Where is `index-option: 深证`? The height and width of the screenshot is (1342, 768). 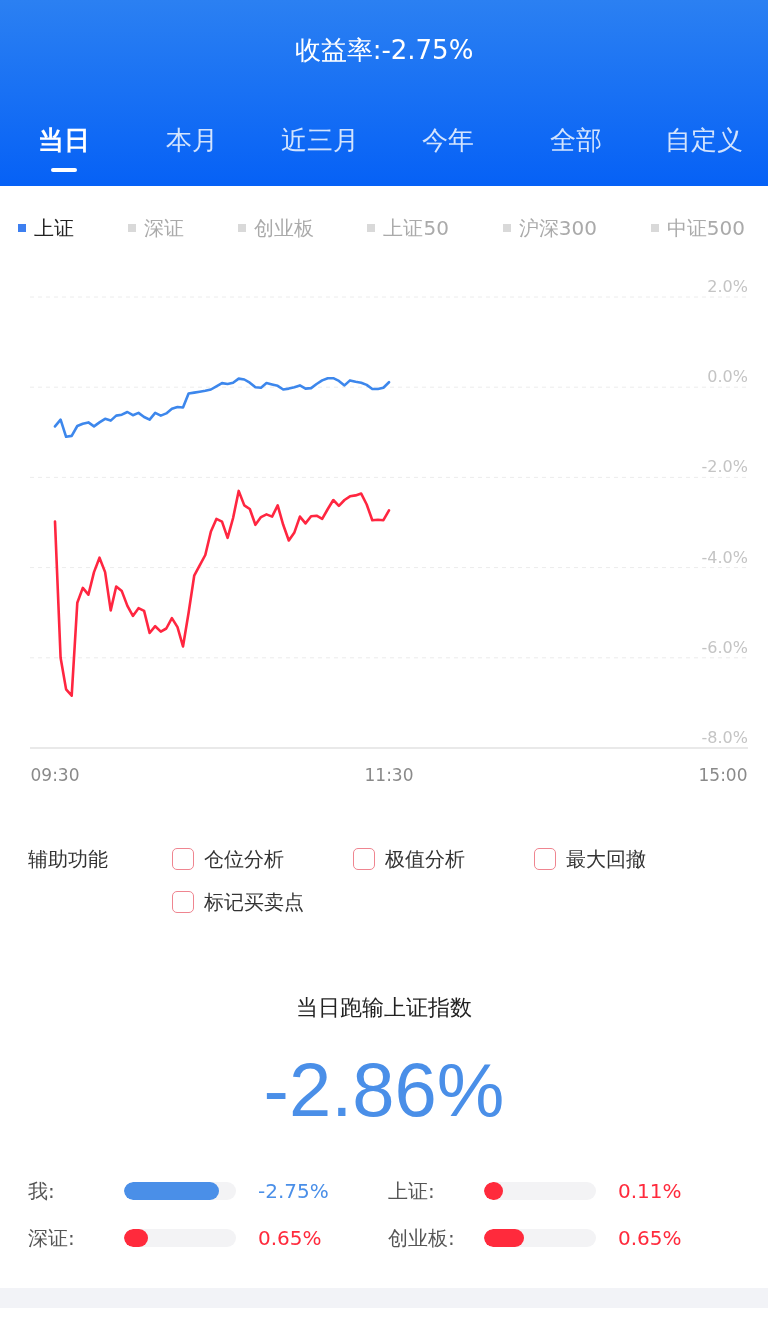
index-option: 深证 is located at coordinates (155, 228).